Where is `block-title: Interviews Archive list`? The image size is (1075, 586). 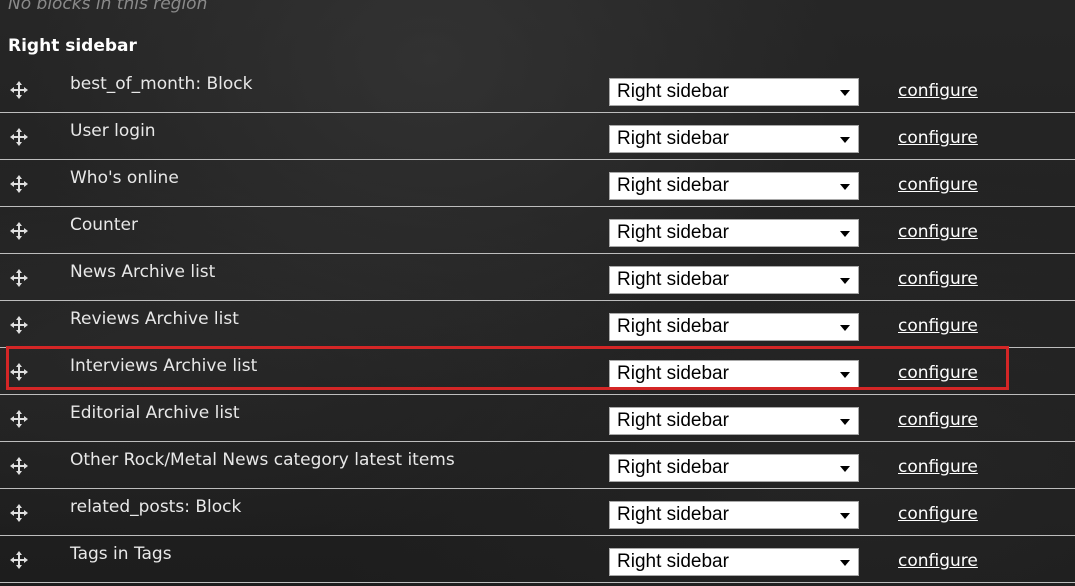 block-title: Interviews Archive list is located at coordinates (164, 366).